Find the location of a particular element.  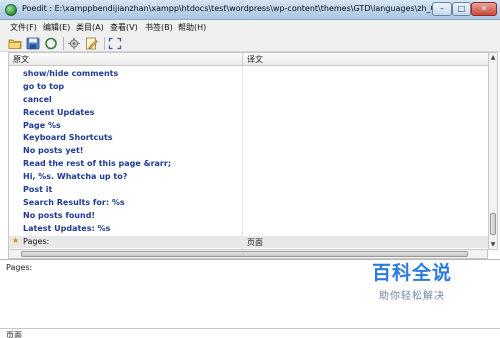

list-item: Post it is located at coordinates (248, 190).